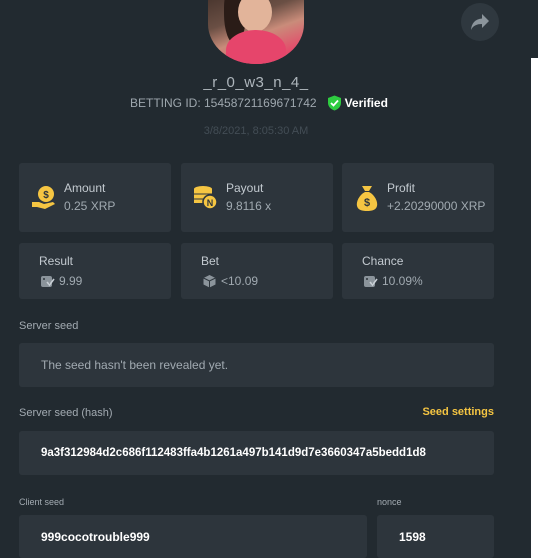  I want to click on payout-card: N Payout 9.8116 x, so click(257, 197).